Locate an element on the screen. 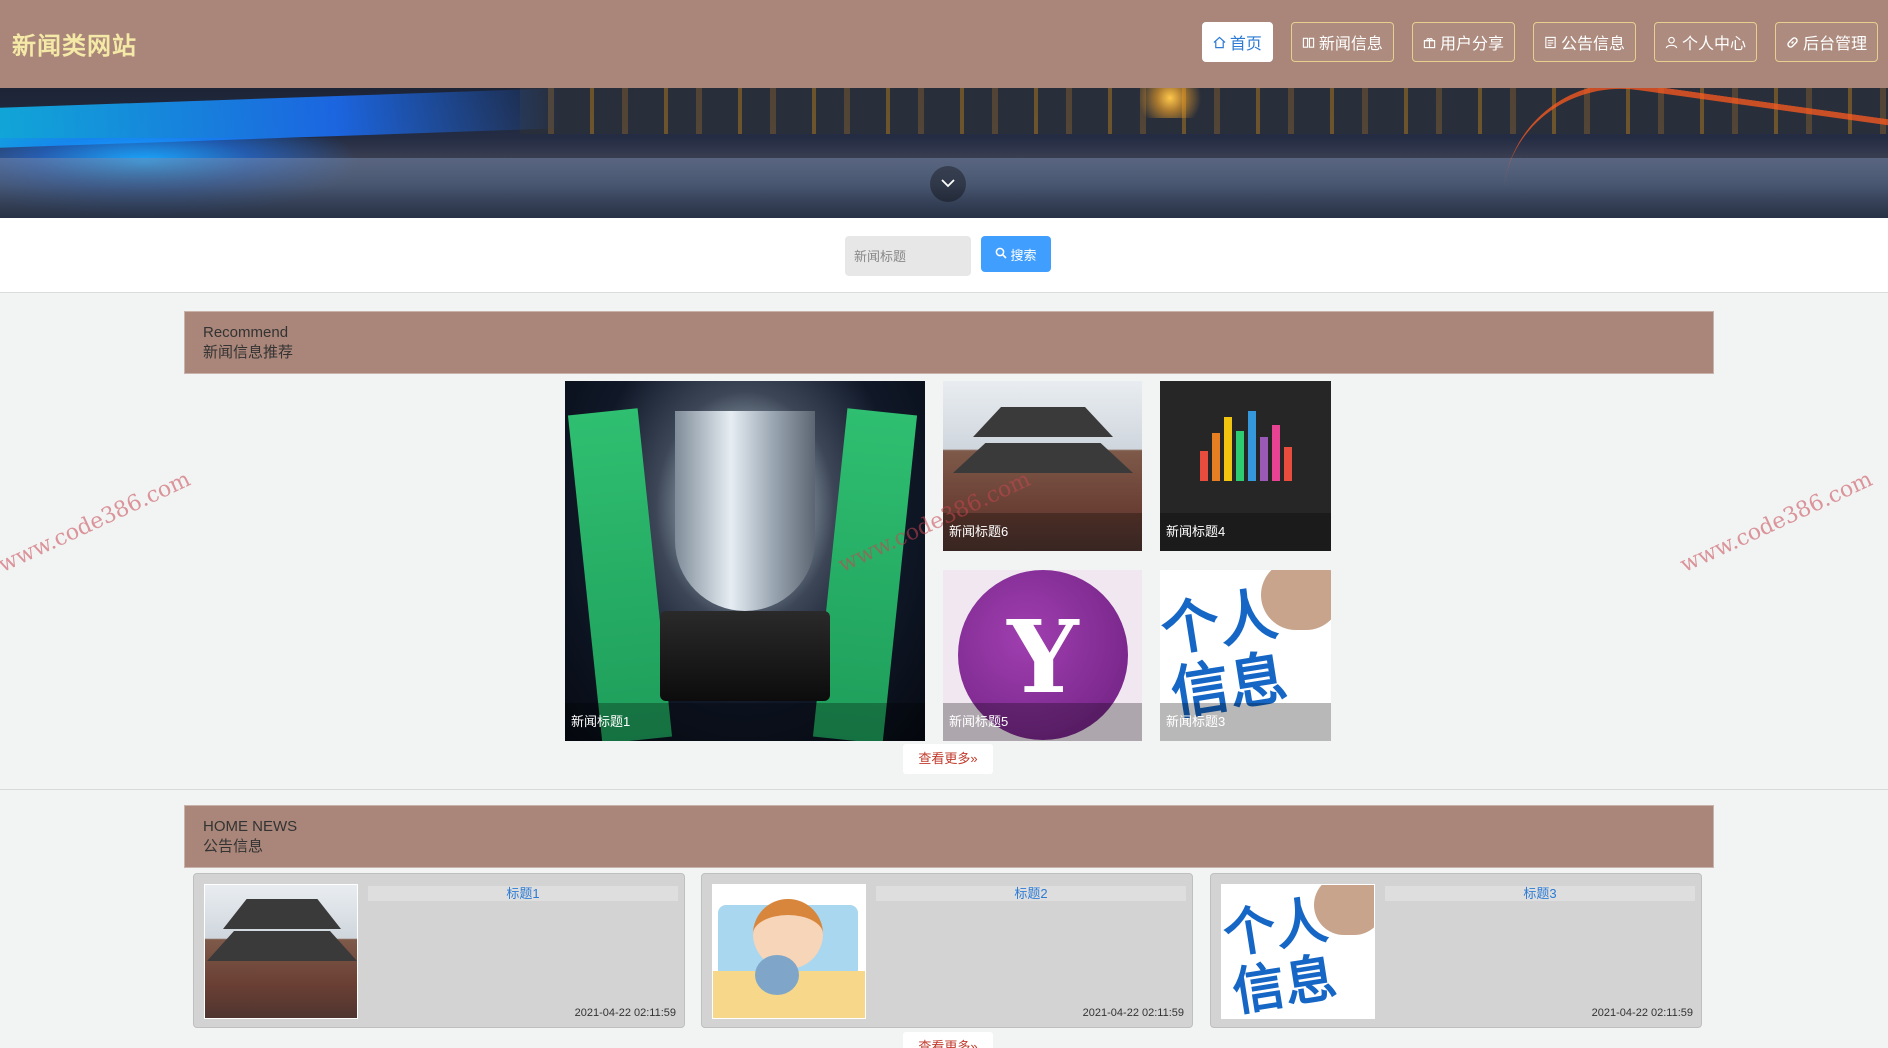 This screenshot has width=1888, height=1048. recommend-item-1: 新闻标题1 is located at coordinates (745, 561).